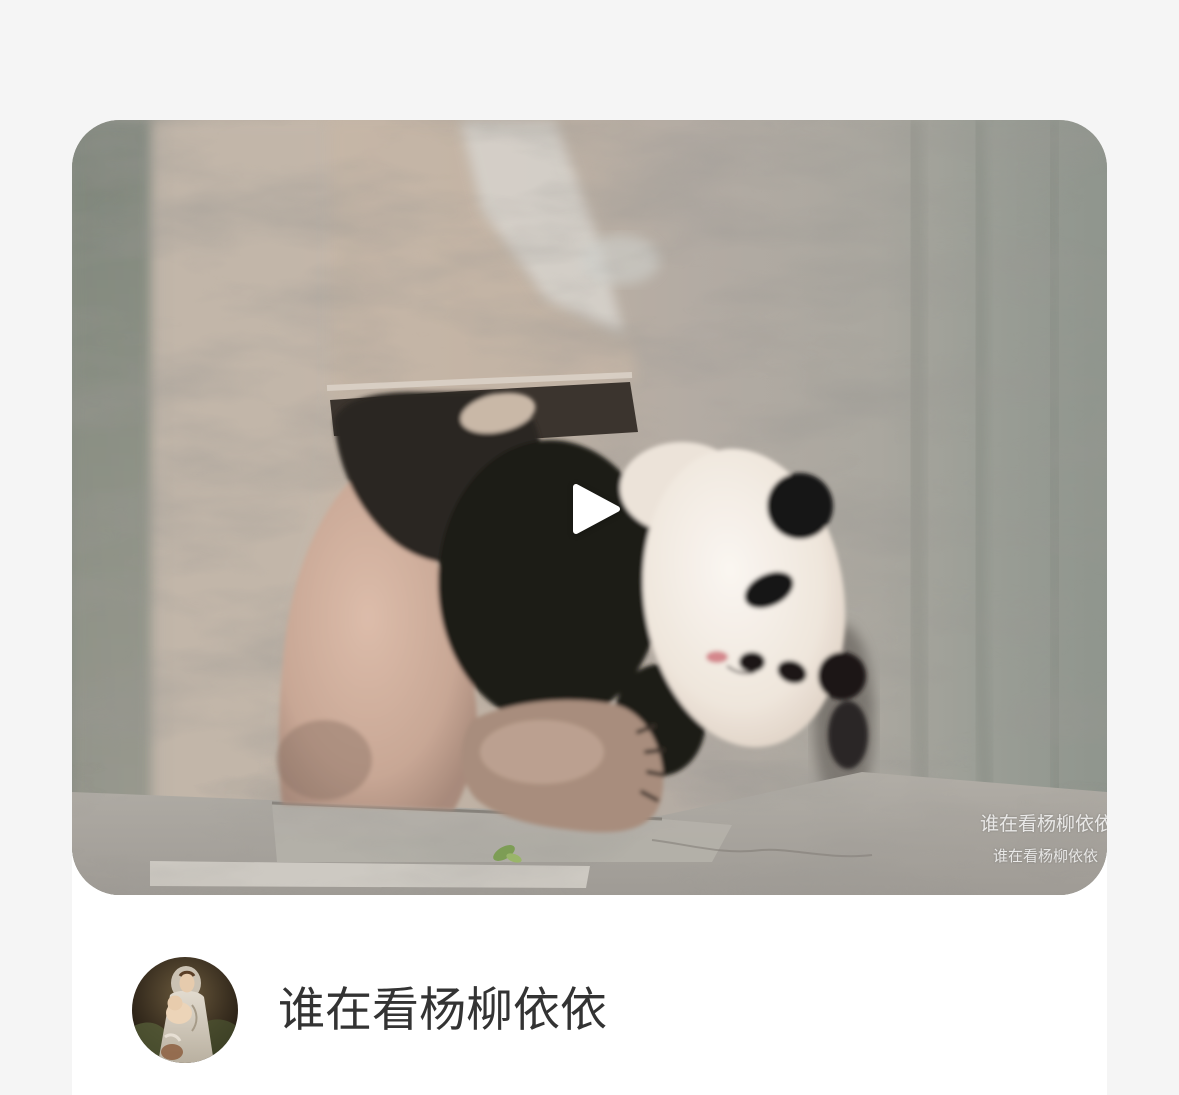 This screenshot has height=1095, width=1179. Describe the element at coordinates (598, 510) in the screenshot. I see `play-icon` at that location.